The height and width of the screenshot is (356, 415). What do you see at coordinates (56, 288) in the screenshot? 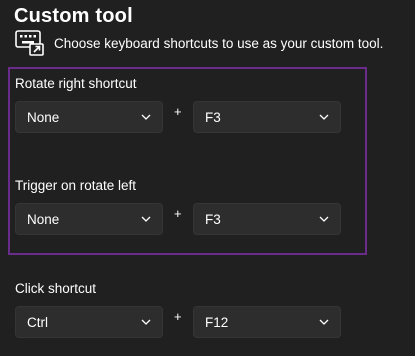
I see `click-shortcut-label: Click shortcut` at bounding box center [56, 288].